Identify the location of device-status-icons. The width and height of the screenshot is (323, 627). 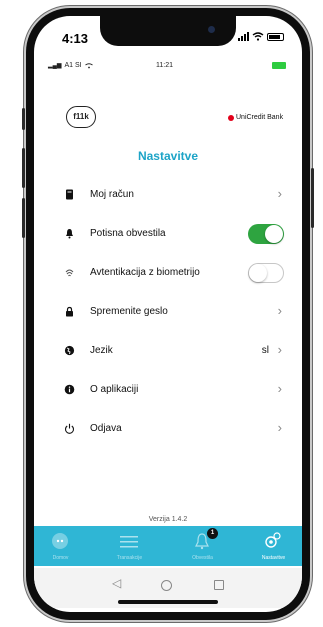
(261, 36).